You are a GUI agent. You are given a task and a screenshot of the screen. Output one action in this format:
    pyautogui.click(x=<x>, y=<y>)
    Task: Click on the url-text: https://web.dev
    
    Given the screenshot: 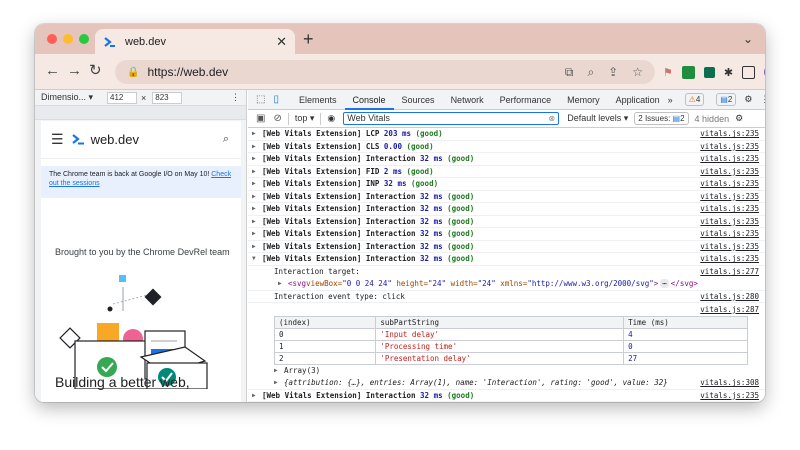 What is the action you would take?
    pyautogui.click(x=355, y=72)
    